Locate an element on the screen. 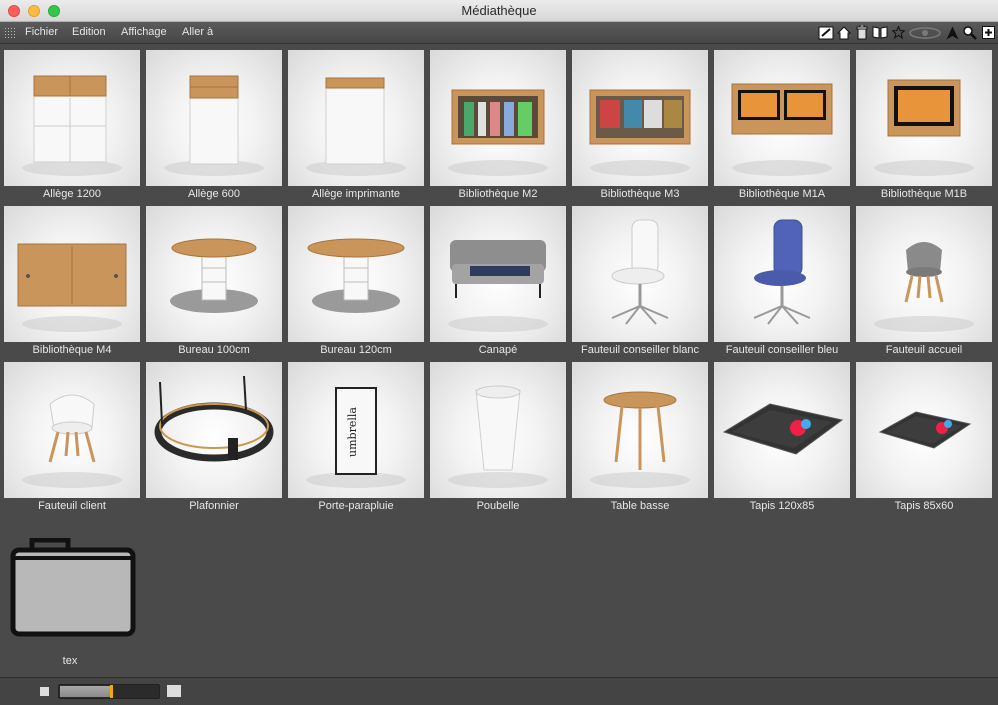 The height and width of the screenshot is (705, 998). media-item: Poubelle is located at coordinates (498, 437).